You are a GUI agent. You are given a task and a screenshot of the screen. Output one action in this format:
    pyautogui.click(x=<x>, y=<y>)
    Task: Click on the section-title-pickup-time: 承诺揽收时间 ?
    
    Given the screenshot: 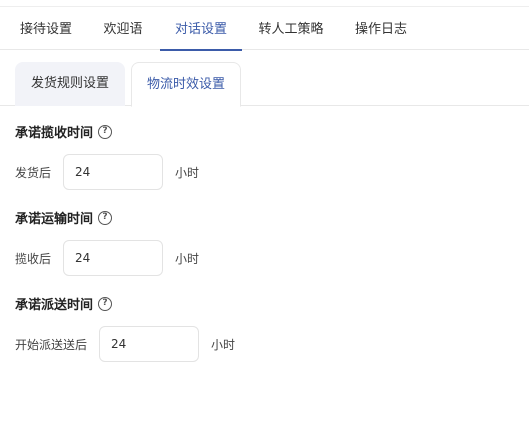 What is the action you would take?
    pyautogui.click(x=64, y=131)
    